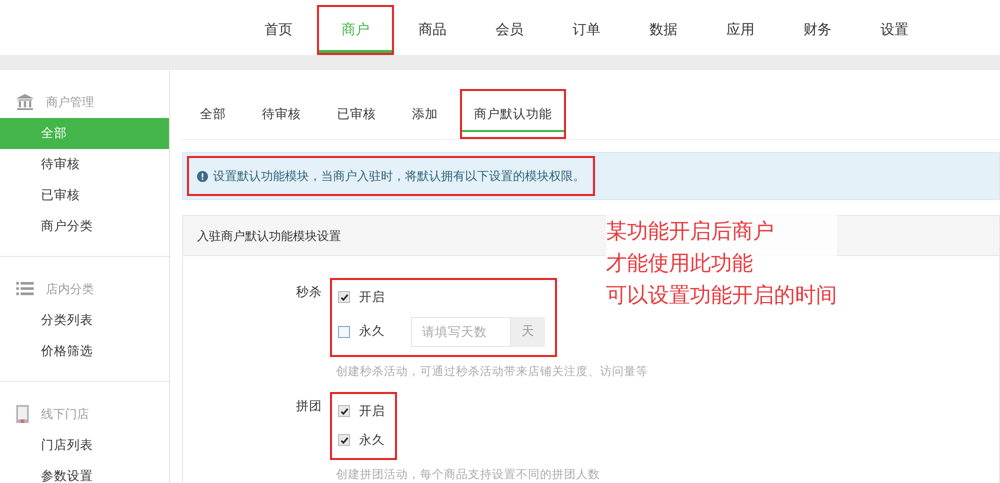 The image size is (1000, 483). What do you see at coordinates (84, 472) in the screenshot?
I see `sidebar-item: 参数设置` at bounding box center [84, 472].